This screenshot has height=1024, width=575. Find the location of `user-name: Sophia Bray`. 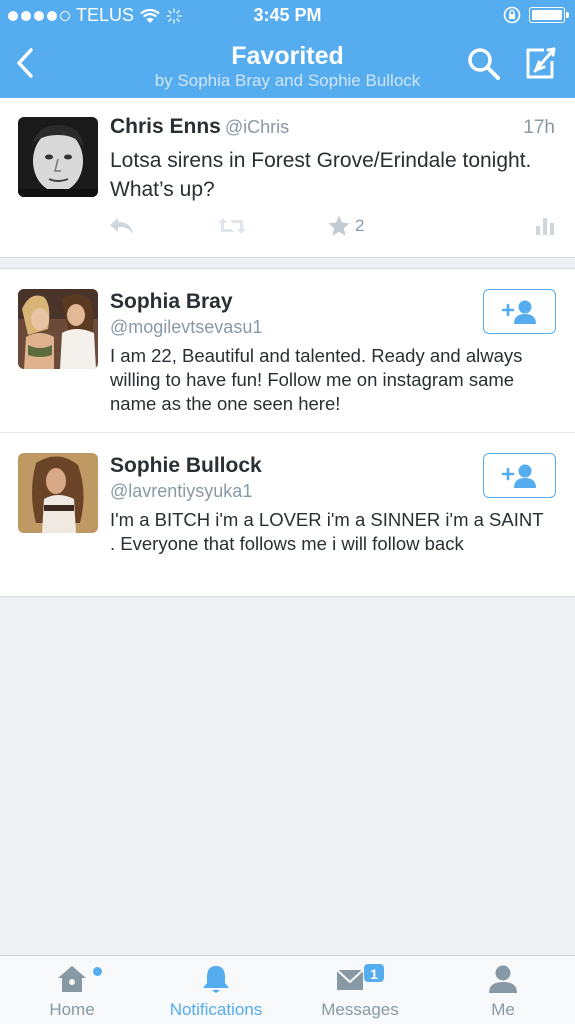

user-name: Sophia Bray is located at coordinates (171, 302).